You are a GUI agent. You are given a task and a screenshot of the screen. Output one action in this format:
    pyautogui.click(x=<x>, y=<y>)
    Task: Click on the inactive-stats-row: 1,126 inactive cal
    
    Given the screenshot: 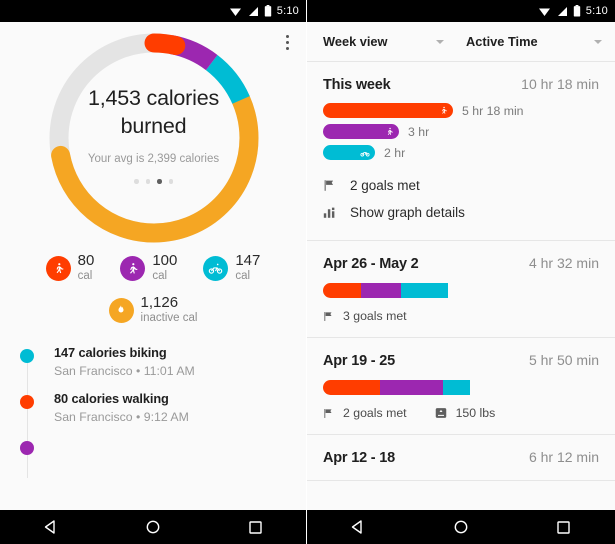 What is the action you would take?
    pyautogui.click(x=153, y=310)
    